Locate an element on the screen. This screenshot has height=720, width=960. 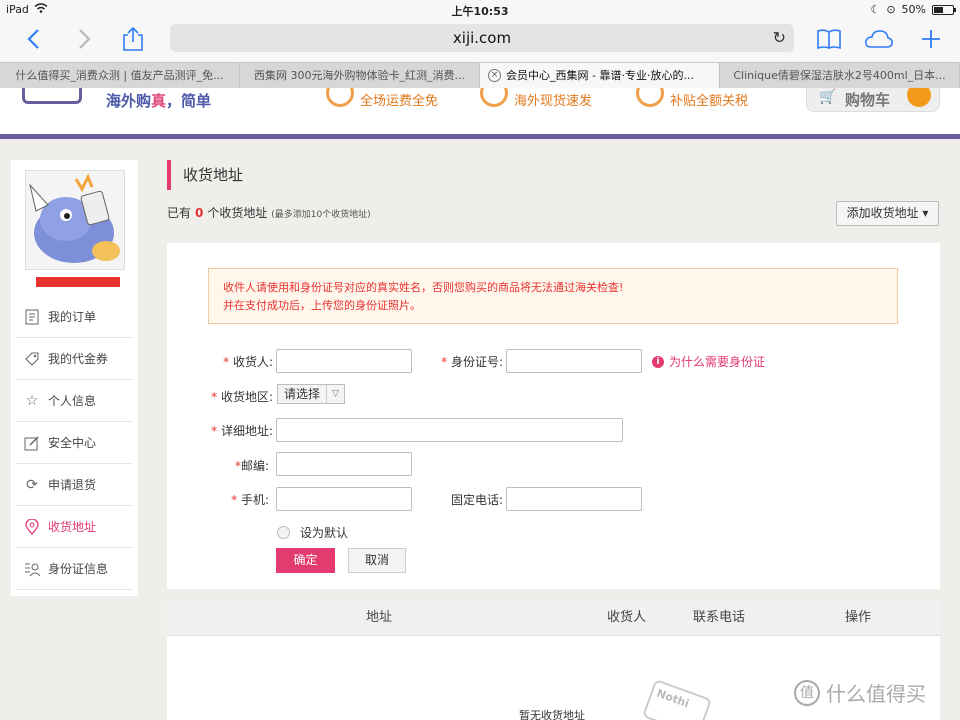
sidebar-item-orders: 我的订单 is located at coordinates (74, 317).